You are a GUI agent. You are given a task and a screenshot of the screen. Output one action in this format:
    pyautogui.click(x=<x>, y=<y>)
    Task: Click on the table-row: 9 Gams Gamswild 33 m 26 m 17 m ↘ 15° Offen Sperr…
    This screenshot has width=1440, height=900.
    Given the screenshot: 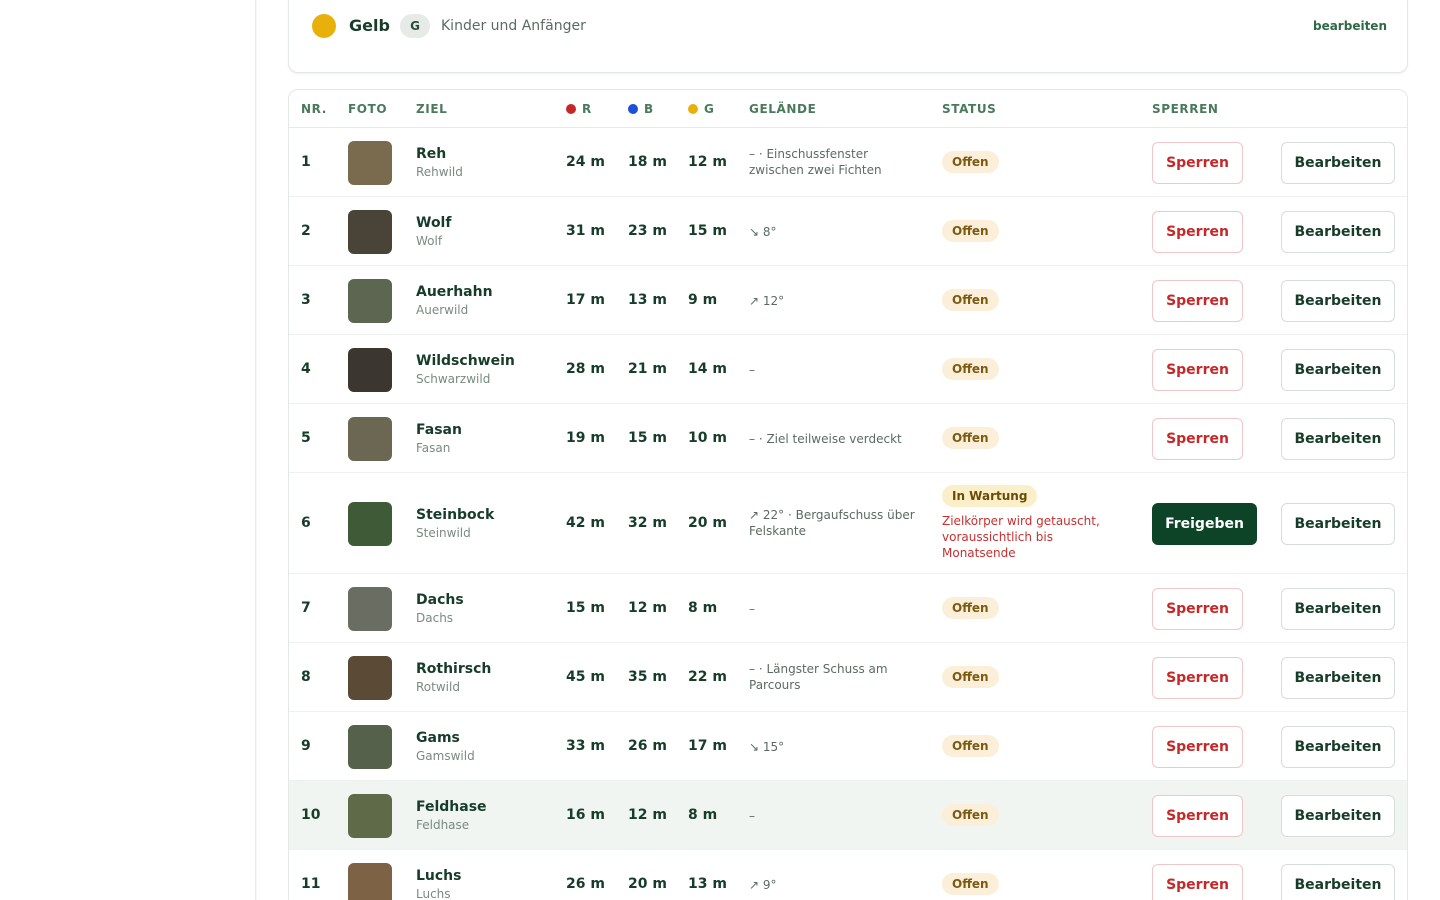 What is the action you would take?
    pyautogui.click(x=848, y=746)
    